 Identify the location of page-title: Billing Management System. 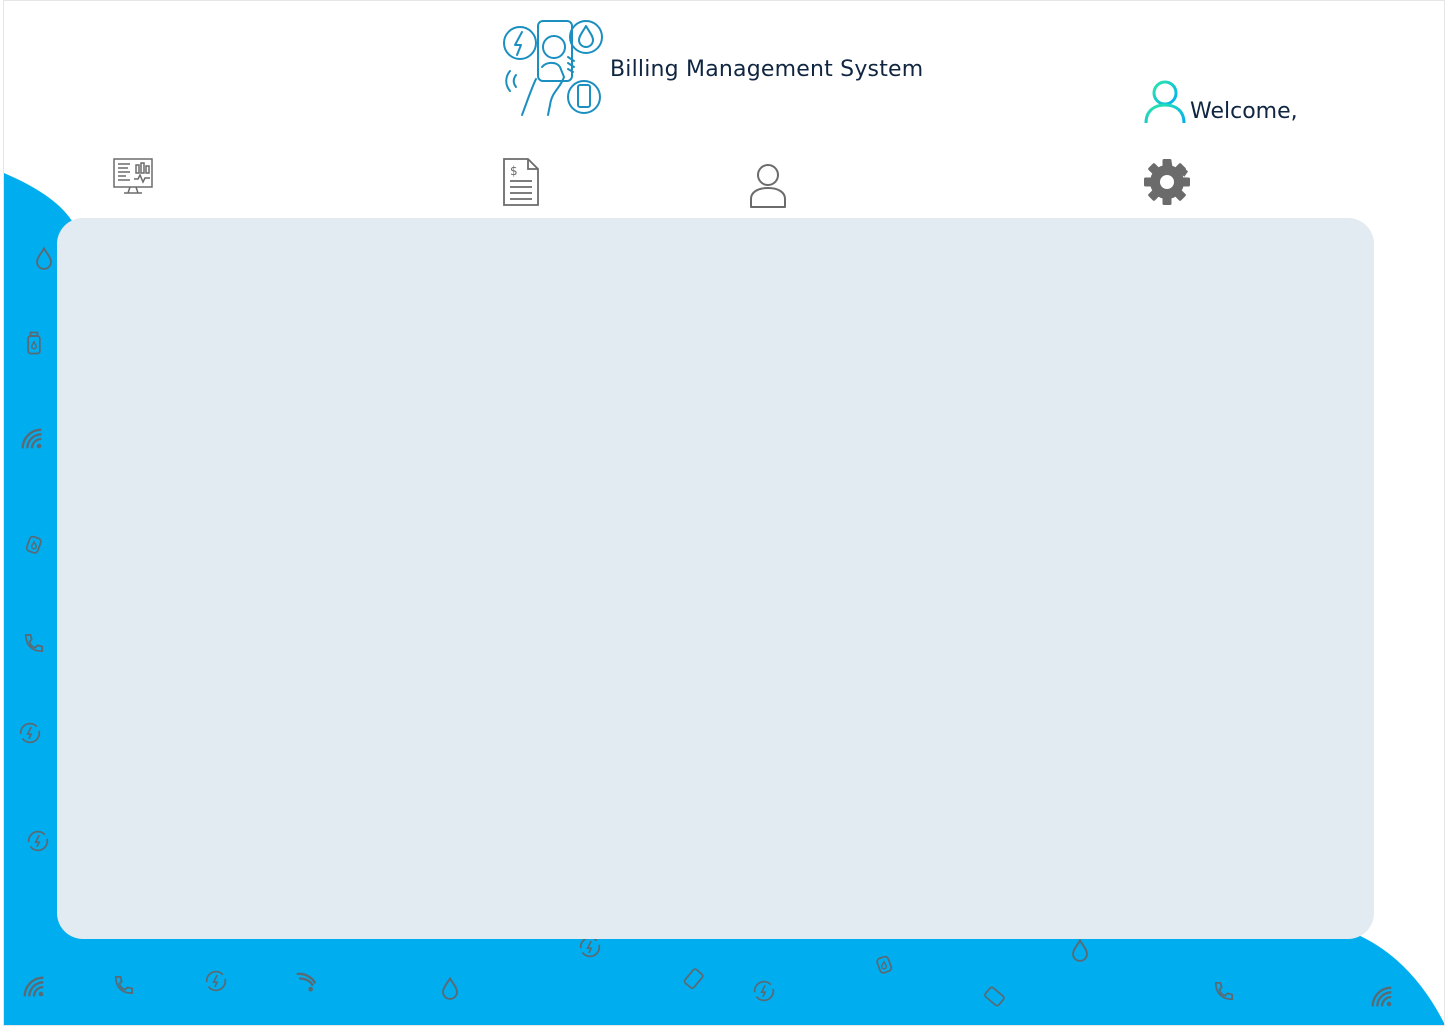
(767, 69).